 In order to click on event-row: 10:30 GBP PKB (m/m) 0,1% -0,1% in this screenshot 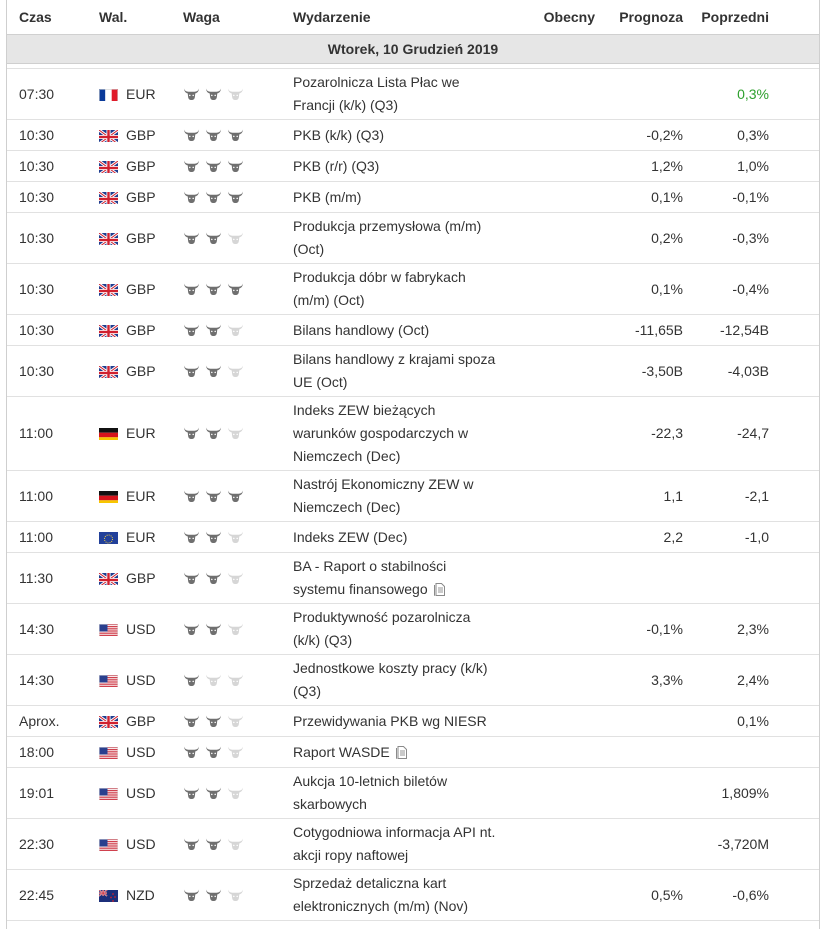, I will do `click(413, 197)`.